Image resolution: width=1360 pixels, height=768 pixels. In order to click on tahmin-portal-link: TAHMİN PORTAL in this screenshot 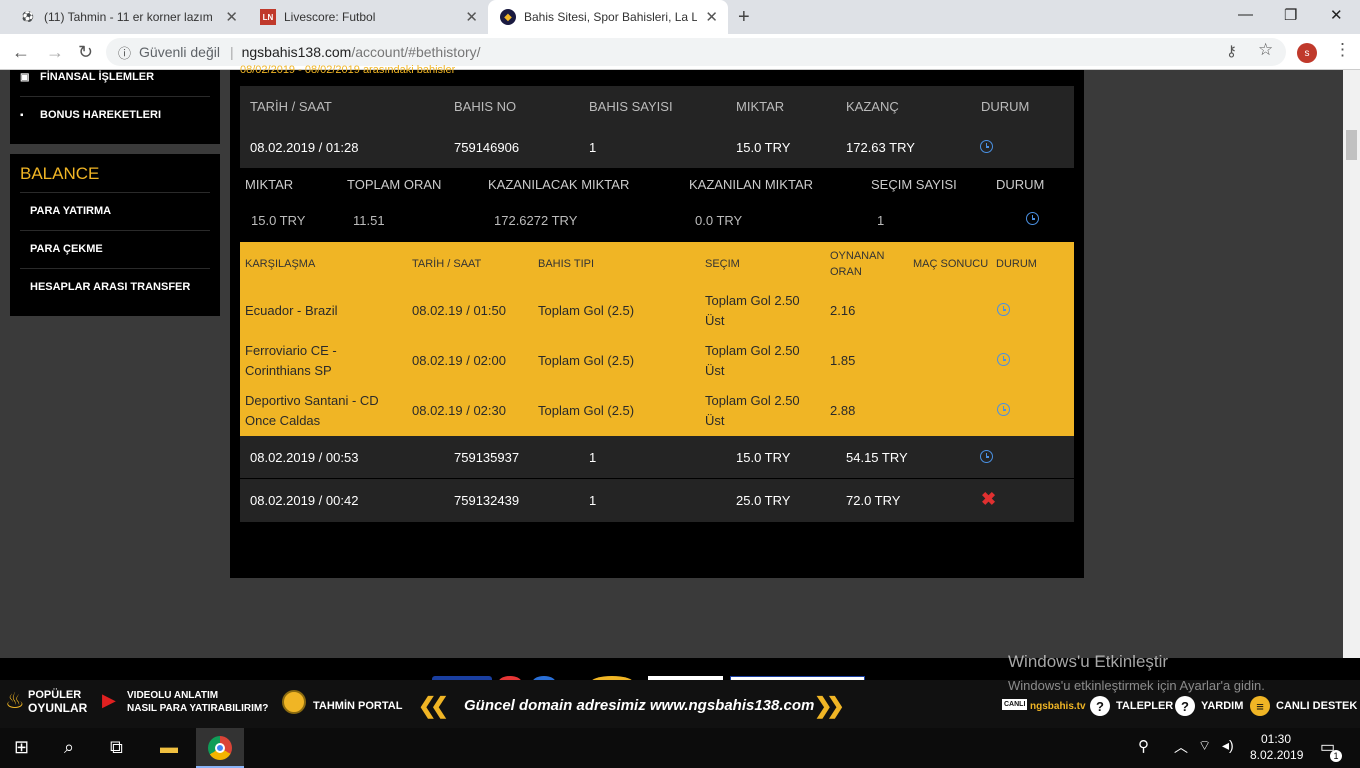, I will do `click(357, 706)`.